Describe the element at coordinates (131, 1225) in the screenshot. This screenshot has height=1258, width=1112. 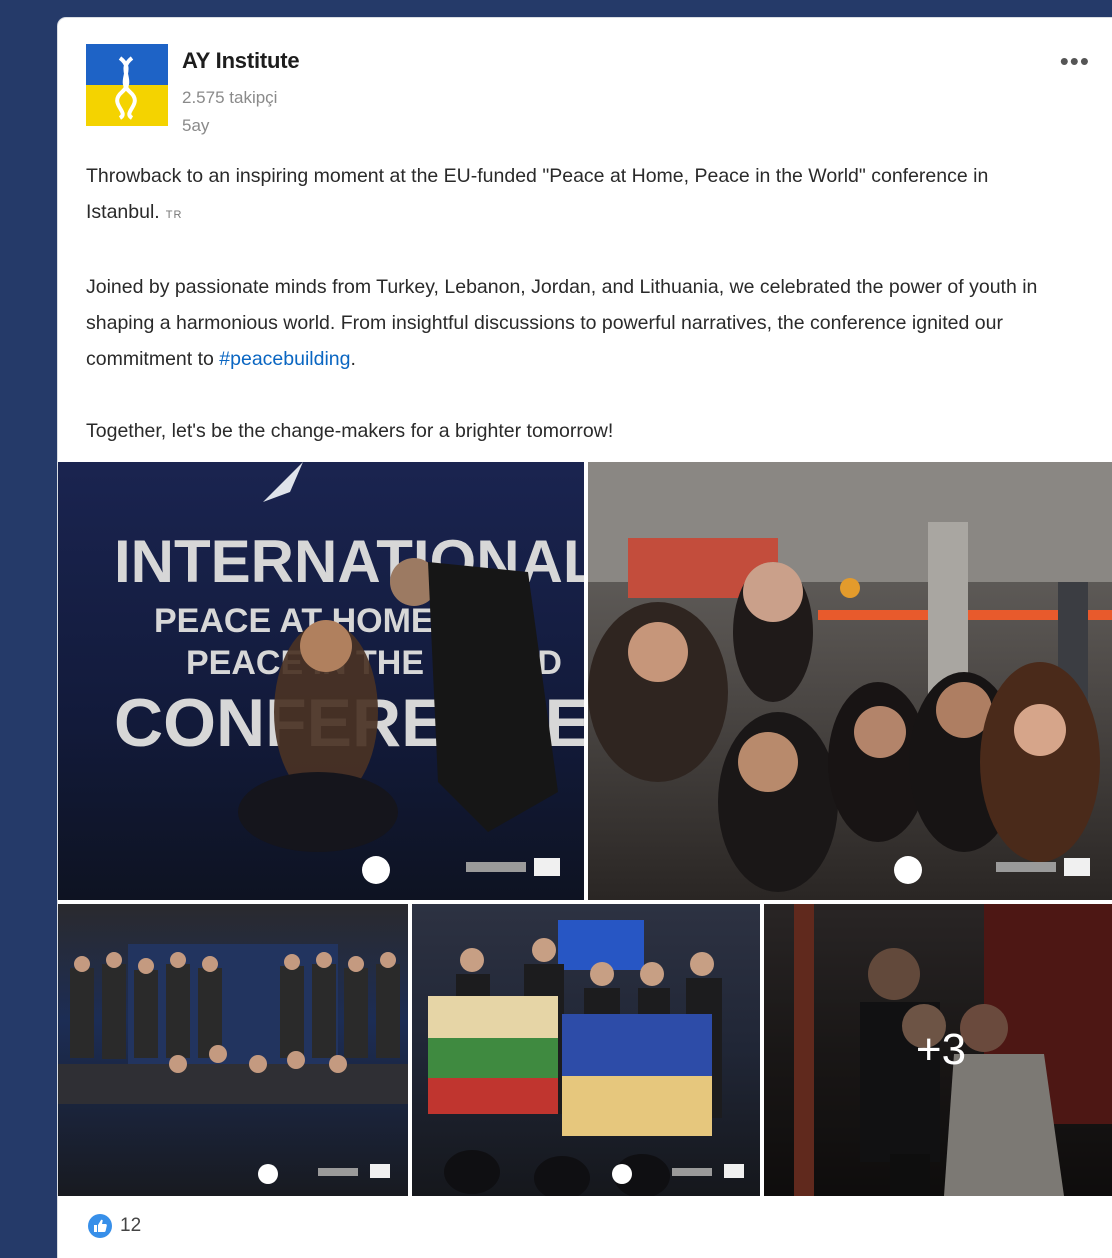
I see `reaction-count: 12` at that location.